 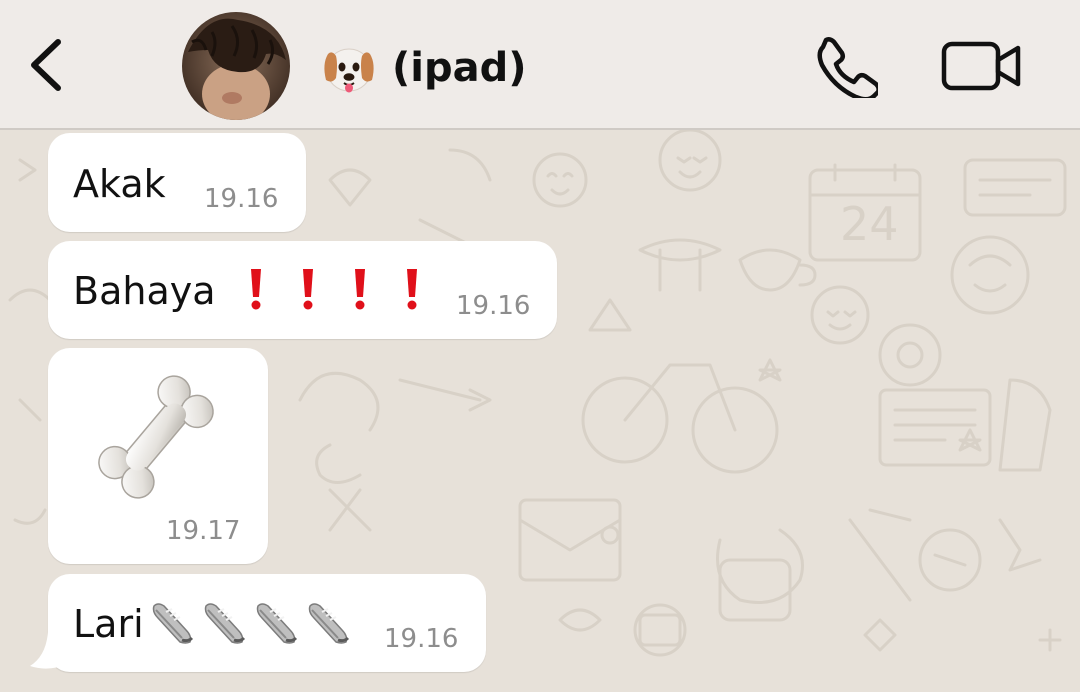 I want to click on back-button, so click(x=47, y=65).